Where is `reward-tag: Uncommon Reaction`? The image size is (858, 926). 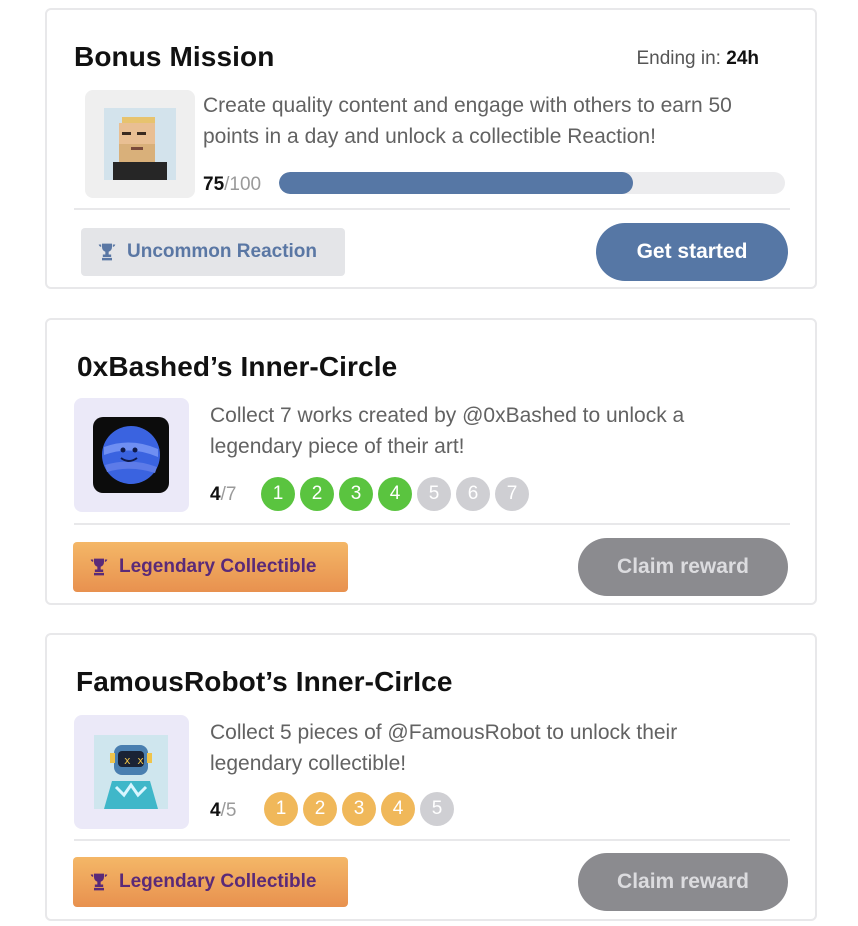 reward-tag: Uncommon Reaction is located at coordinates (213, 252).